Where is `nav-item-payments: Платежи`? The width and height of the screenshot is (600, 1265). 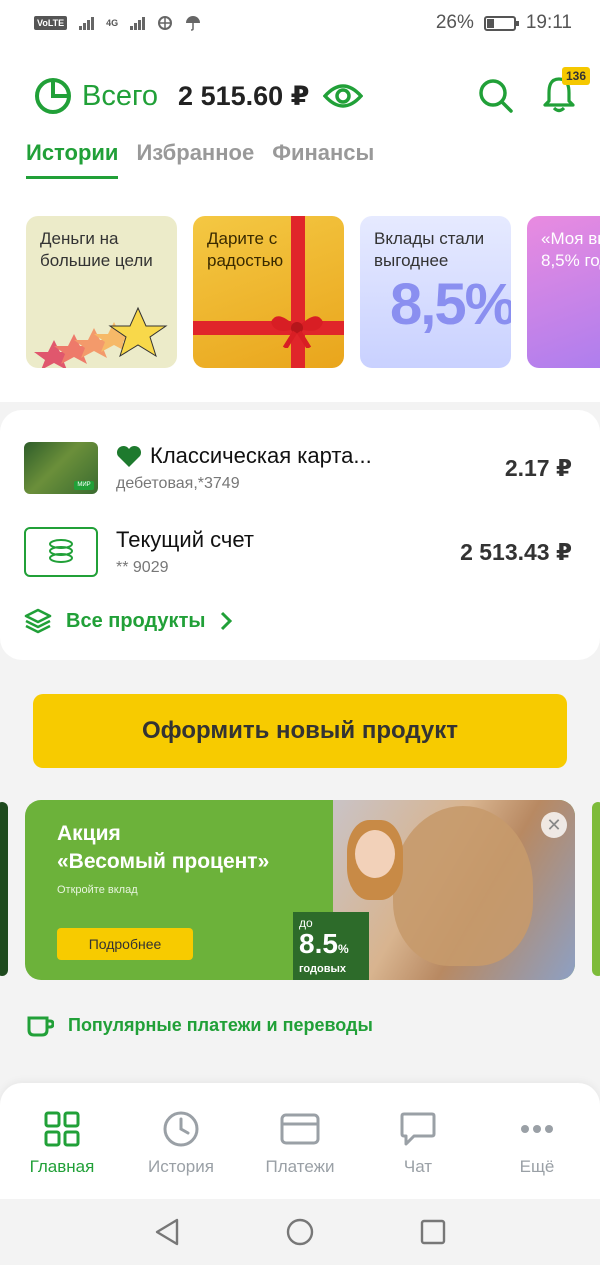 nav-item-payments: Платежи is located at coordinates (300, 1143).